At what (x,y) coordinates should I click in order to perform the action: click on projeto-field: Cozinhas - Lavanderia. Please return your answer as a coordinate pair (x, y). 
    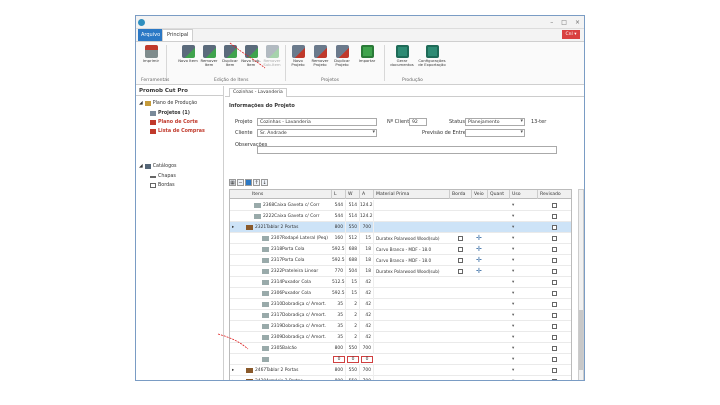
    Looking at the image, I should click on (317, 122).